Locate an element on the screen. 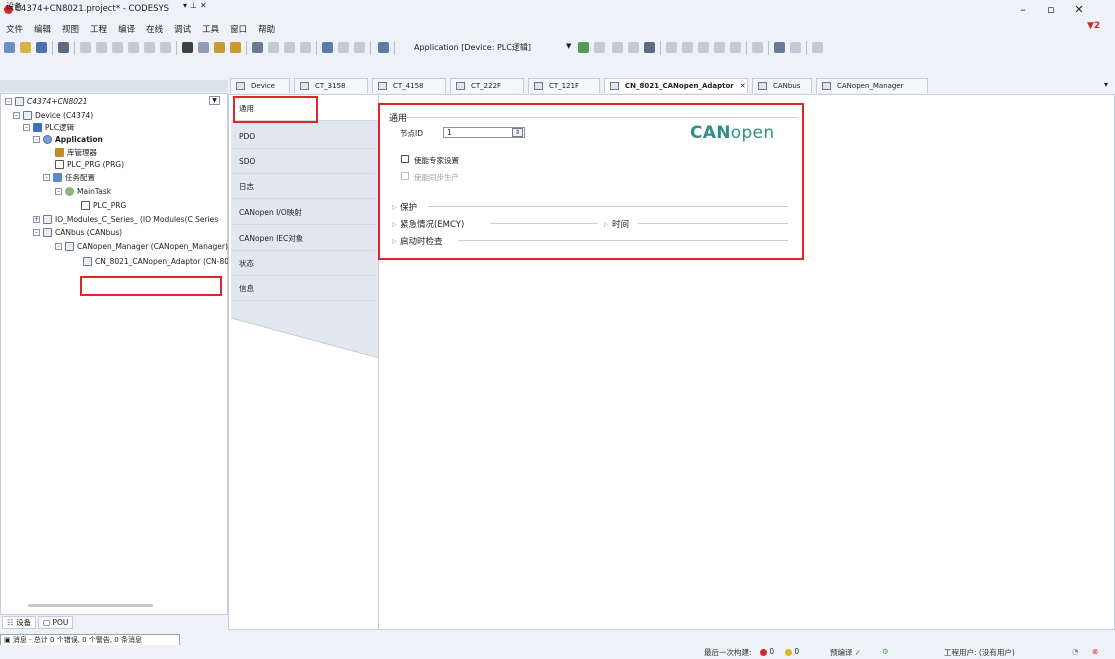  step-over-icon is located at coordinates (273, 47).